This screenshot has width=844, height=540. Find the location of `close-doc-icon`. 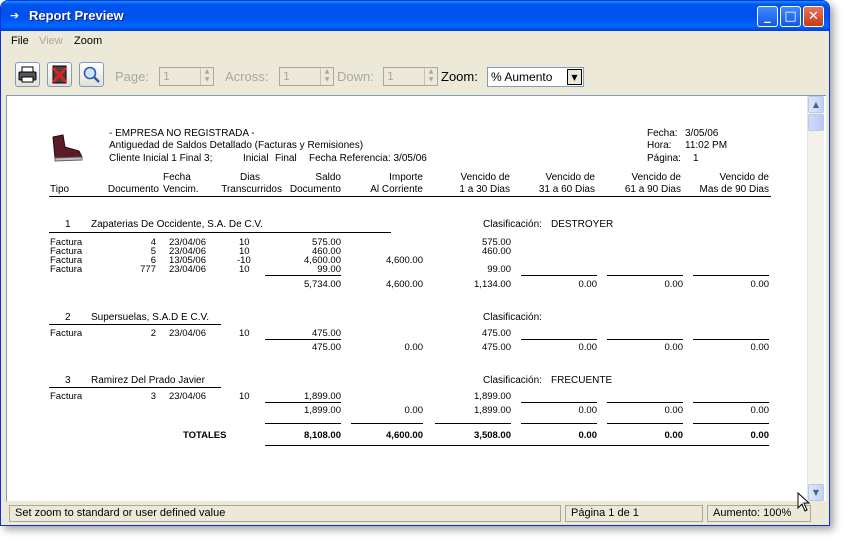

close-doc-icon is located at coordinates (59, 74).